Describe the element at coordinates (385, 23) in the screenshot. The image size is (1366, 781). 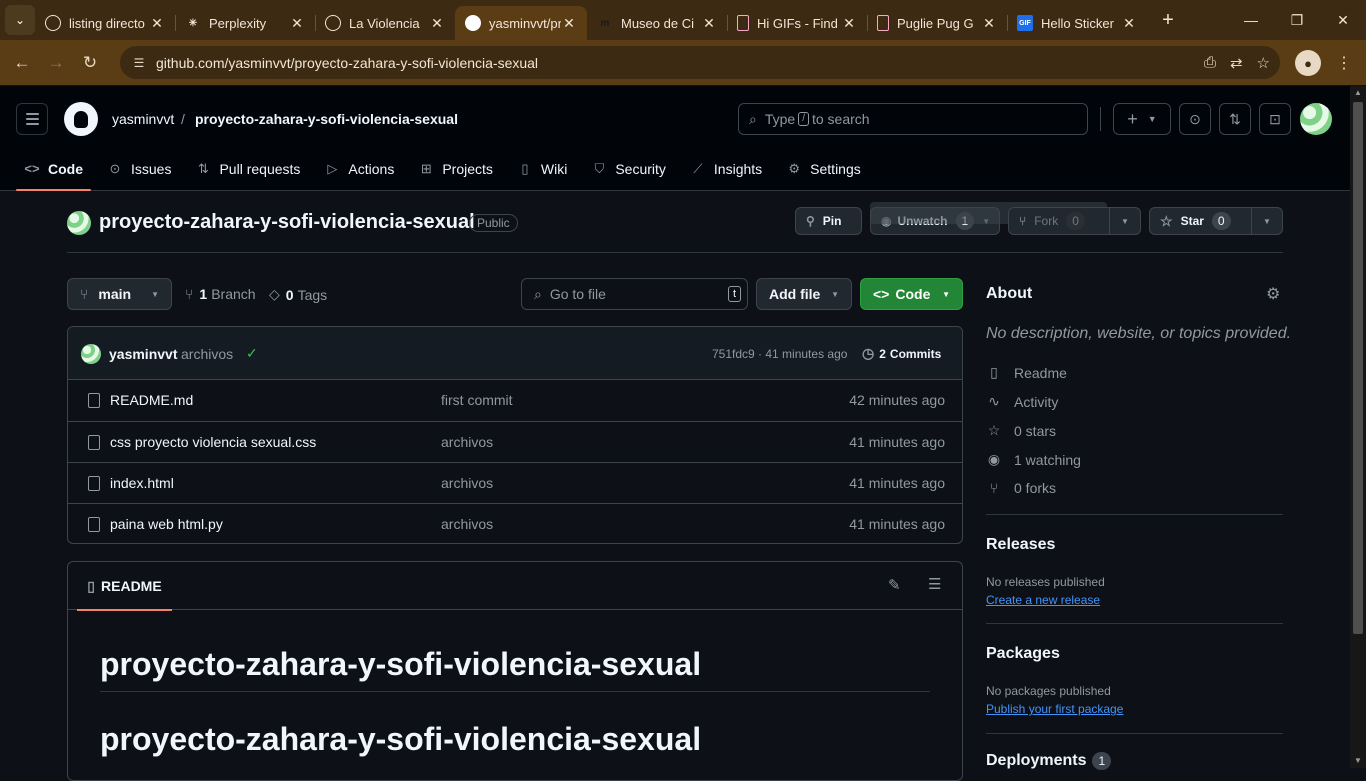
I see `browser-tab: La Violencia ✕` at that location.